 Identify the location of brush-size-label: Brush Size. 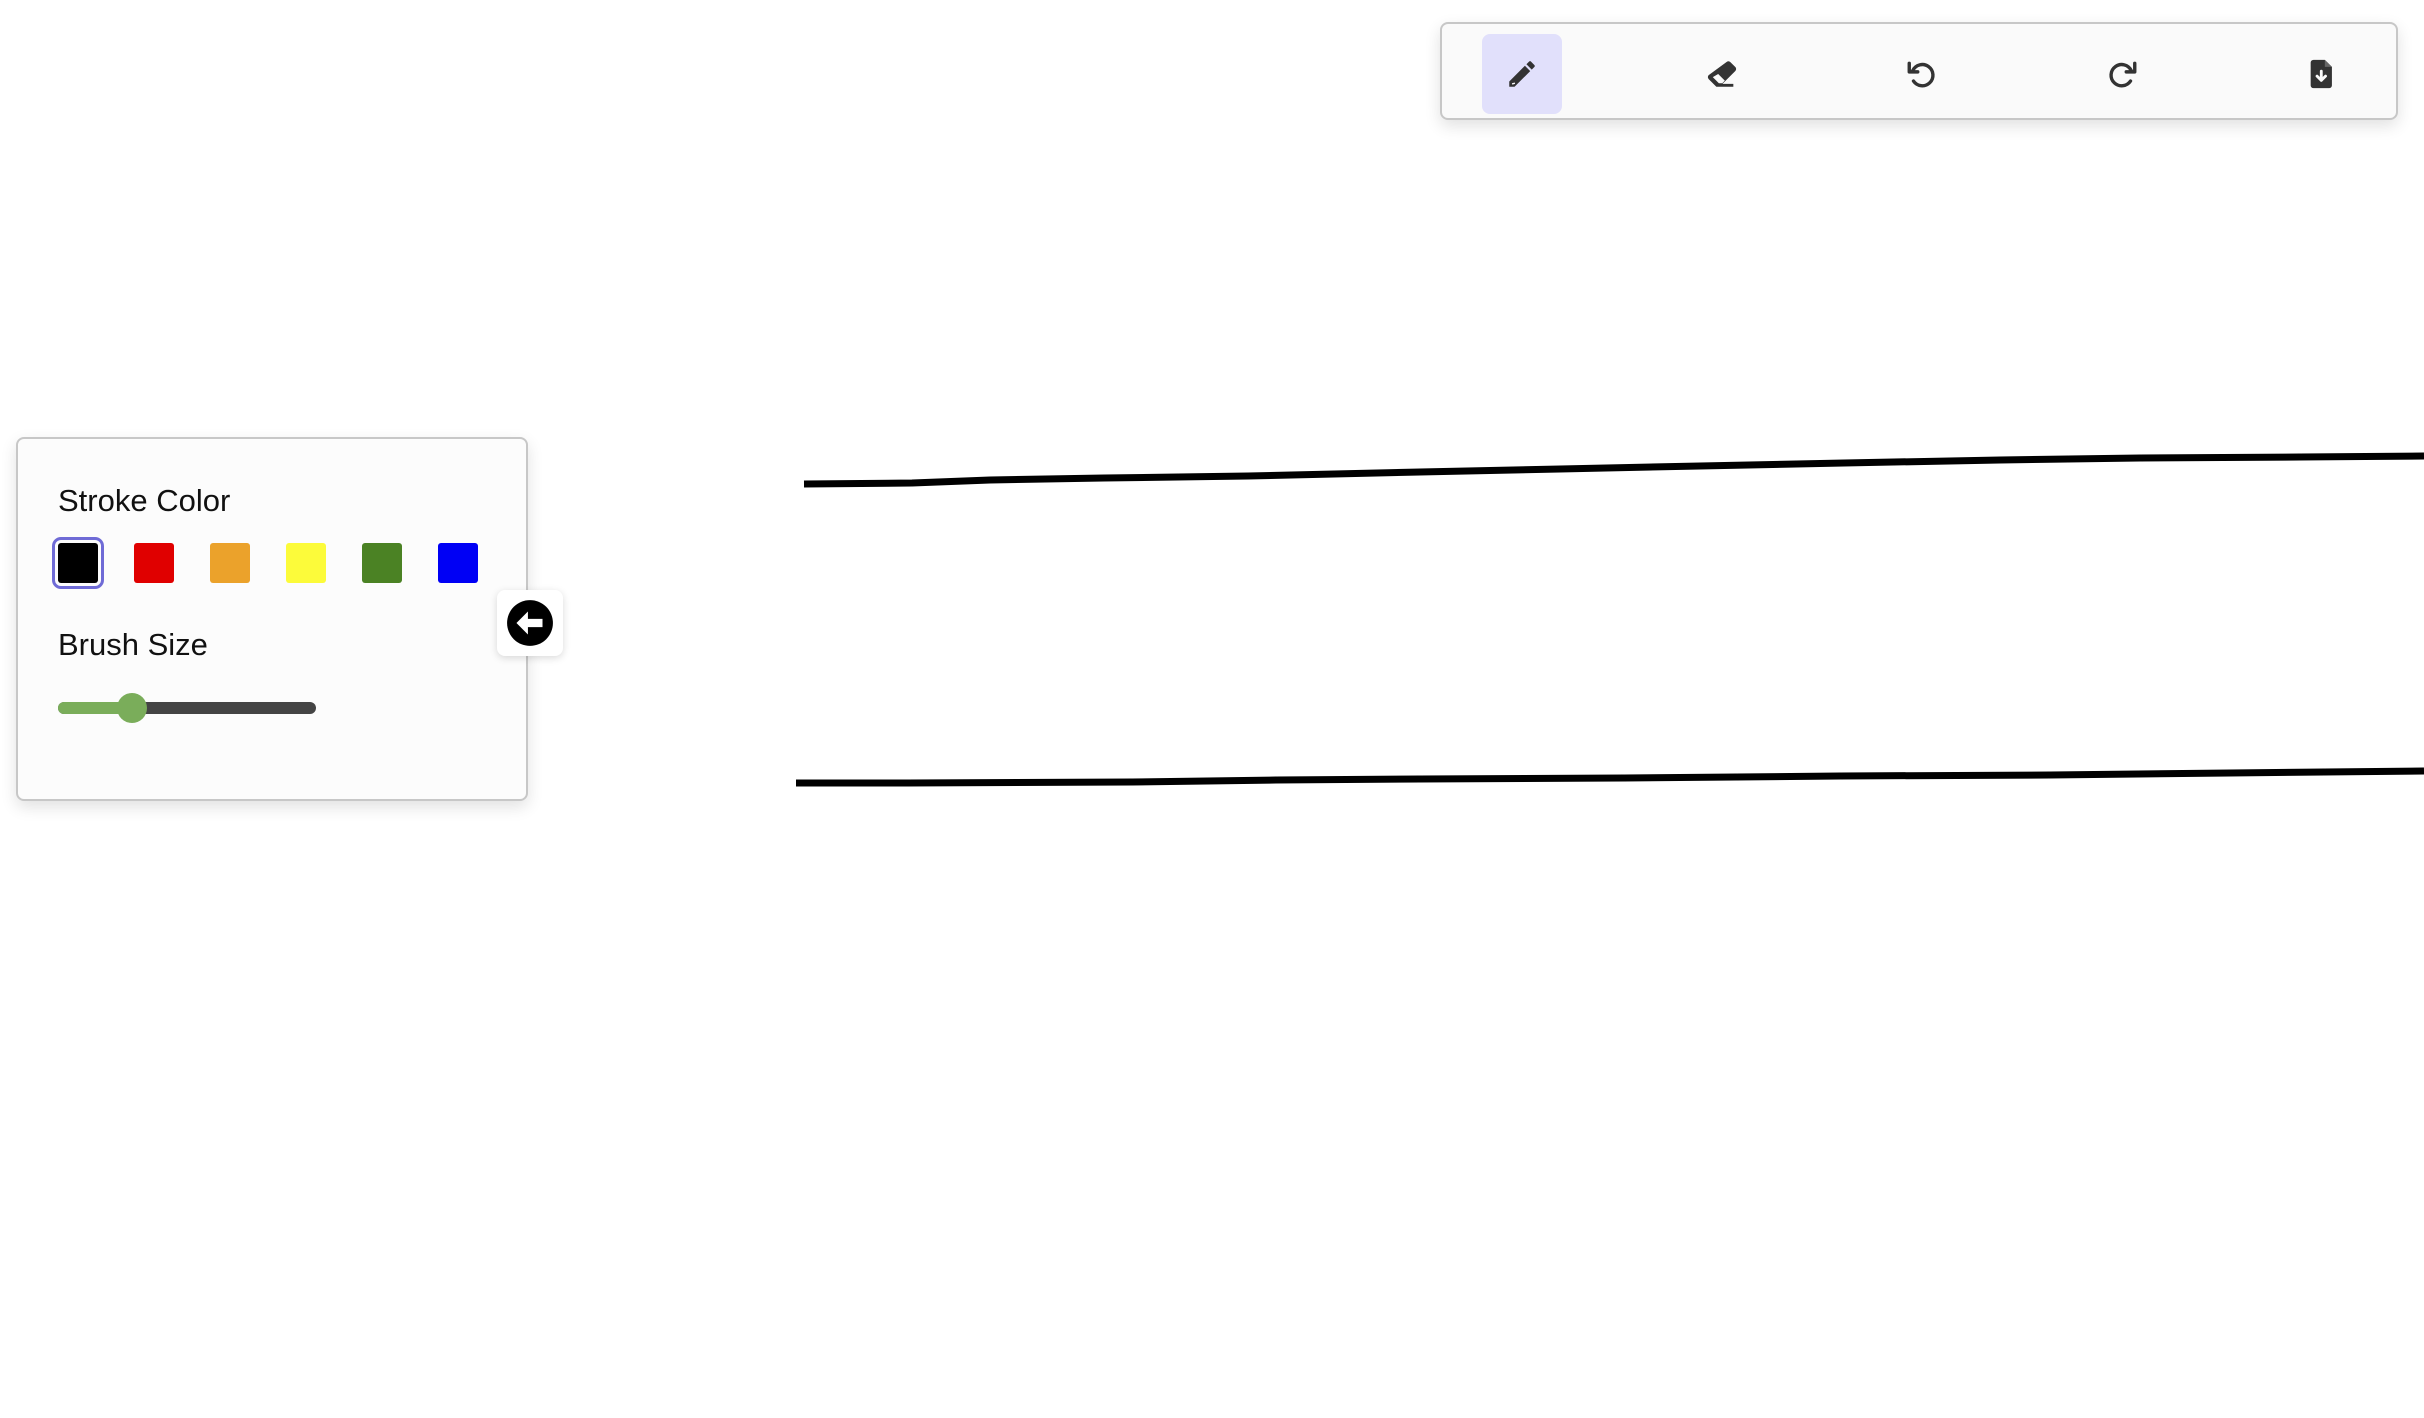
(133, 644).